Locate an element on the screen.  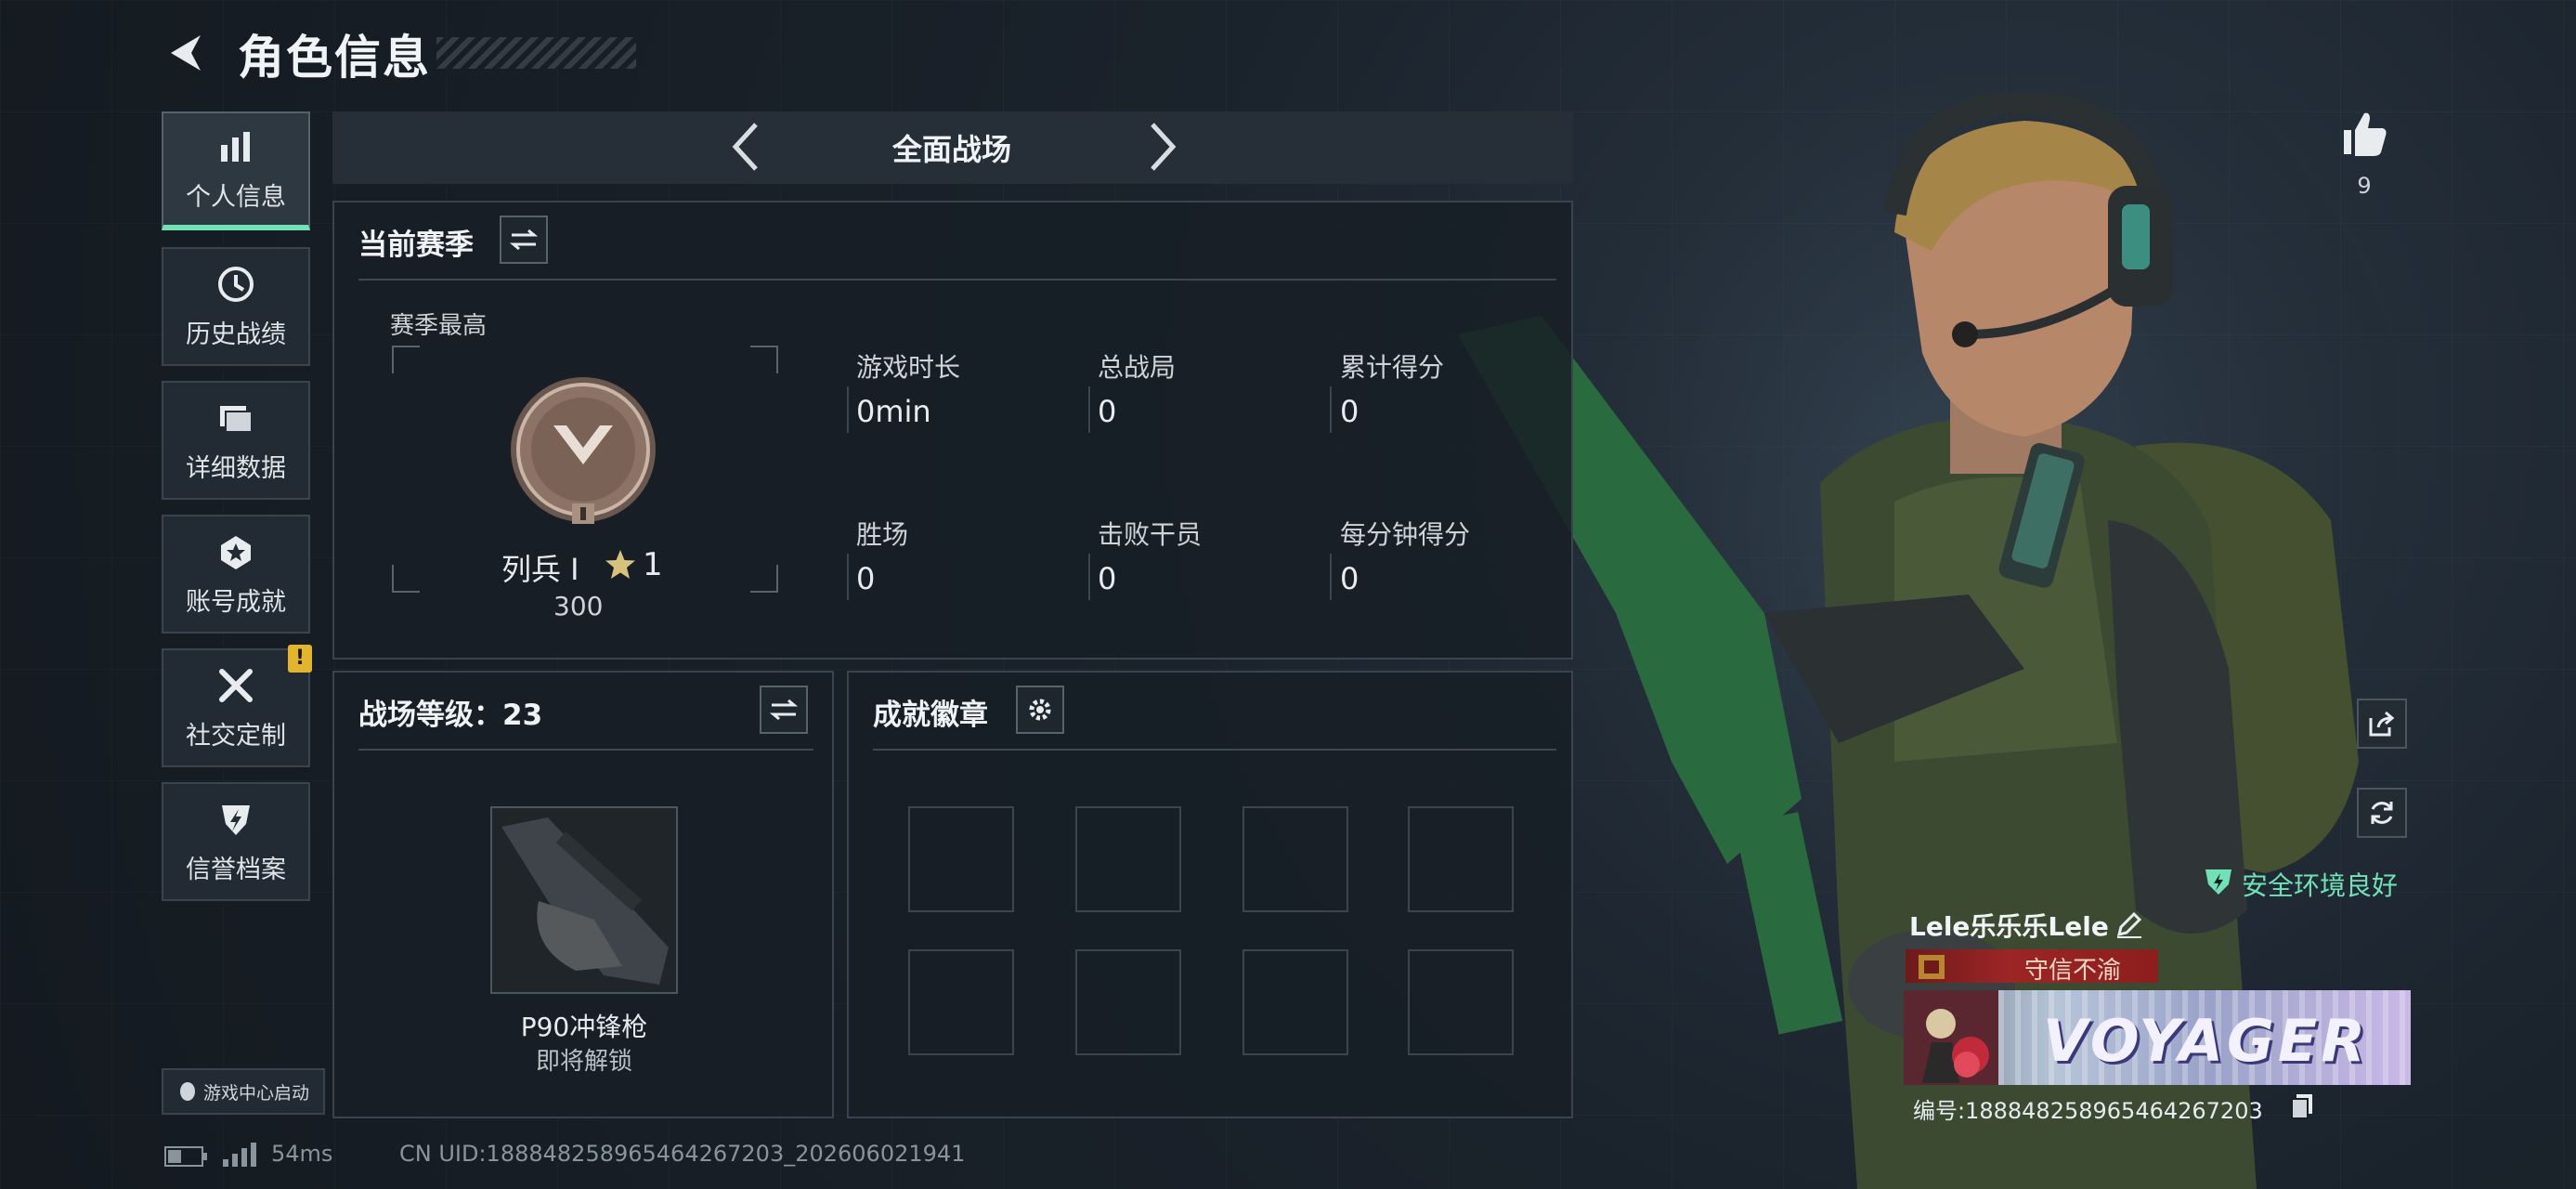
season-switch-button is located at coordinates (524, 240).